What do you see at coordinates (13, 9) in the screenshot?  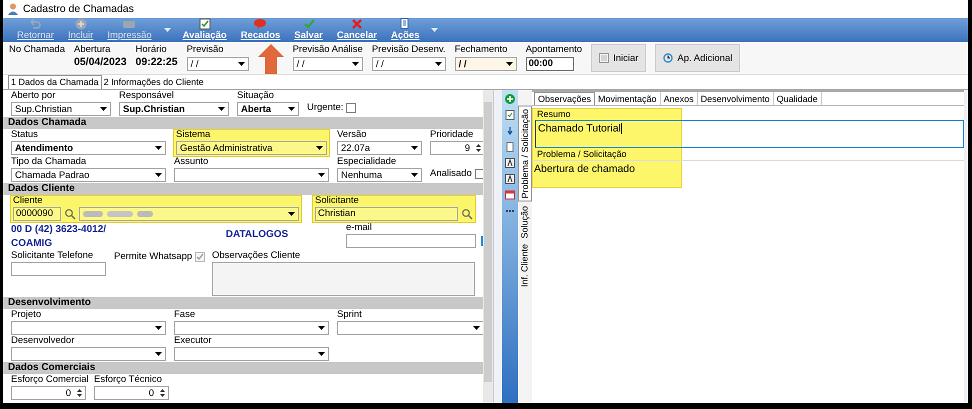 I see `person-icon` at bounding box center [13, 9].